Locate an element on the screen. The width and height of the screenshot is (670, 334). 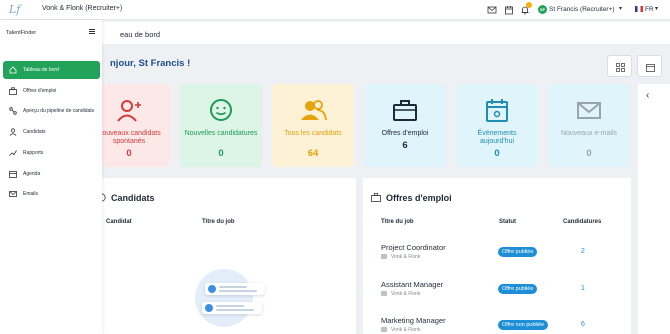
sidebar-item: Tableau de bord is located at coordinates (51, 70).